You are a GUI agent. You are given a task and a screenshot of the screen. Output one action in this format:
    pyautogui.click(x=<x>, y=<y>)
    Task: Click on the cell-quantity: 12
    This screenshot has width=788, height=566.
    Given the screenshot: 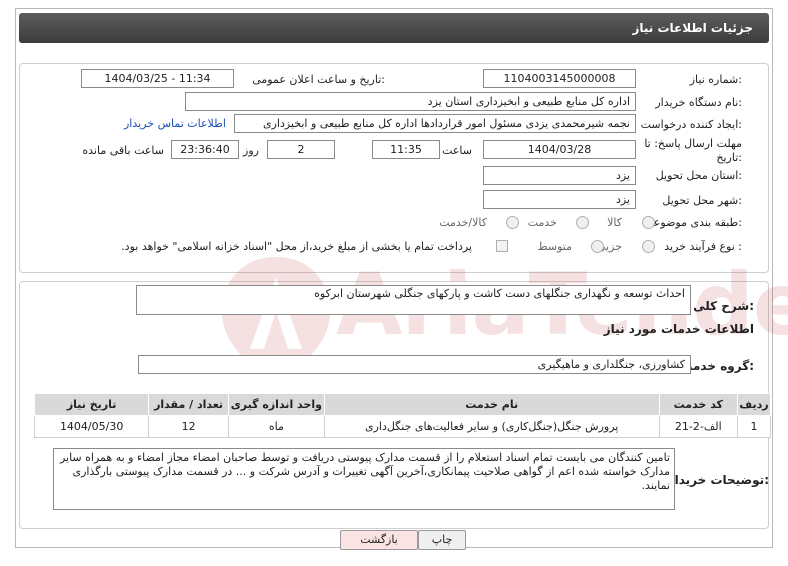 What is the action you would take?
    pyautogui.click(x=188, y=426)
    